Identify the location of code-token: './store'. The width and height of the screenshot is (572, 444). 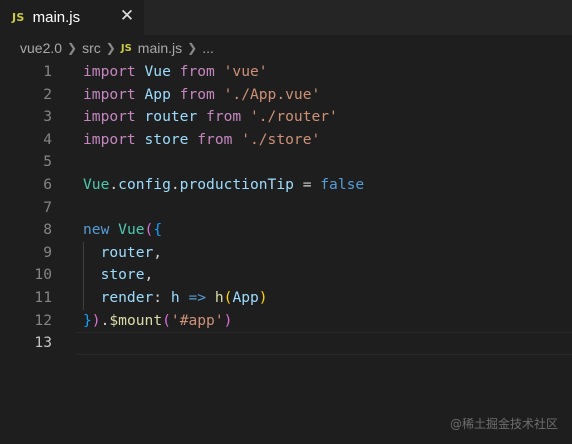
(281, 139).